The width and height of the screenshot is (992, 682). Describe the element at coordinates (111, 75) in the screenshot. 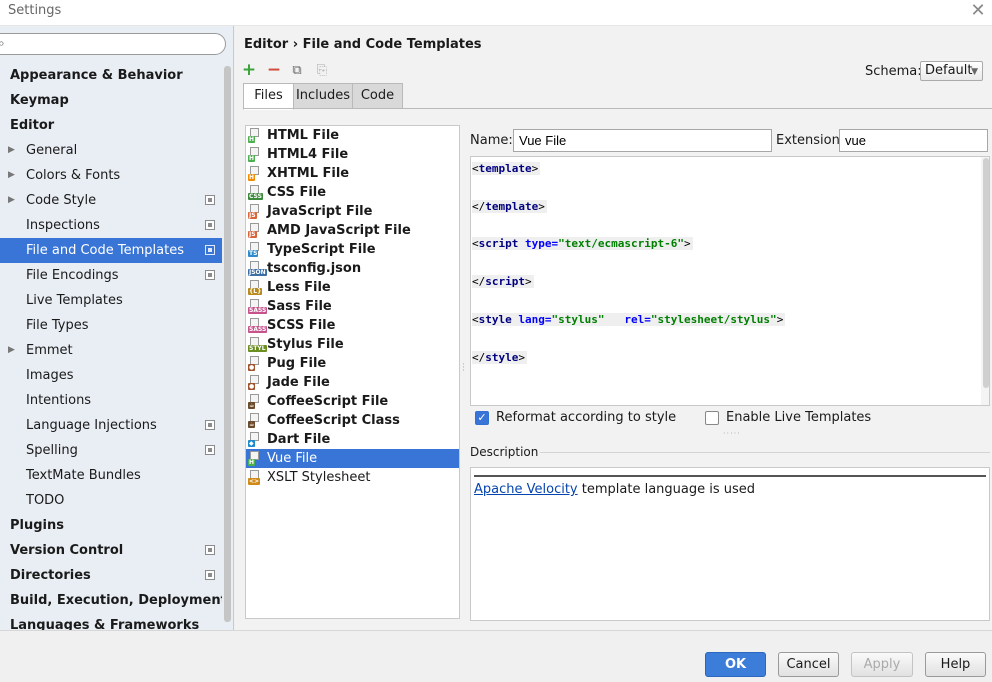

I see `sidebar-item: Appearance & Behavior` at that location.